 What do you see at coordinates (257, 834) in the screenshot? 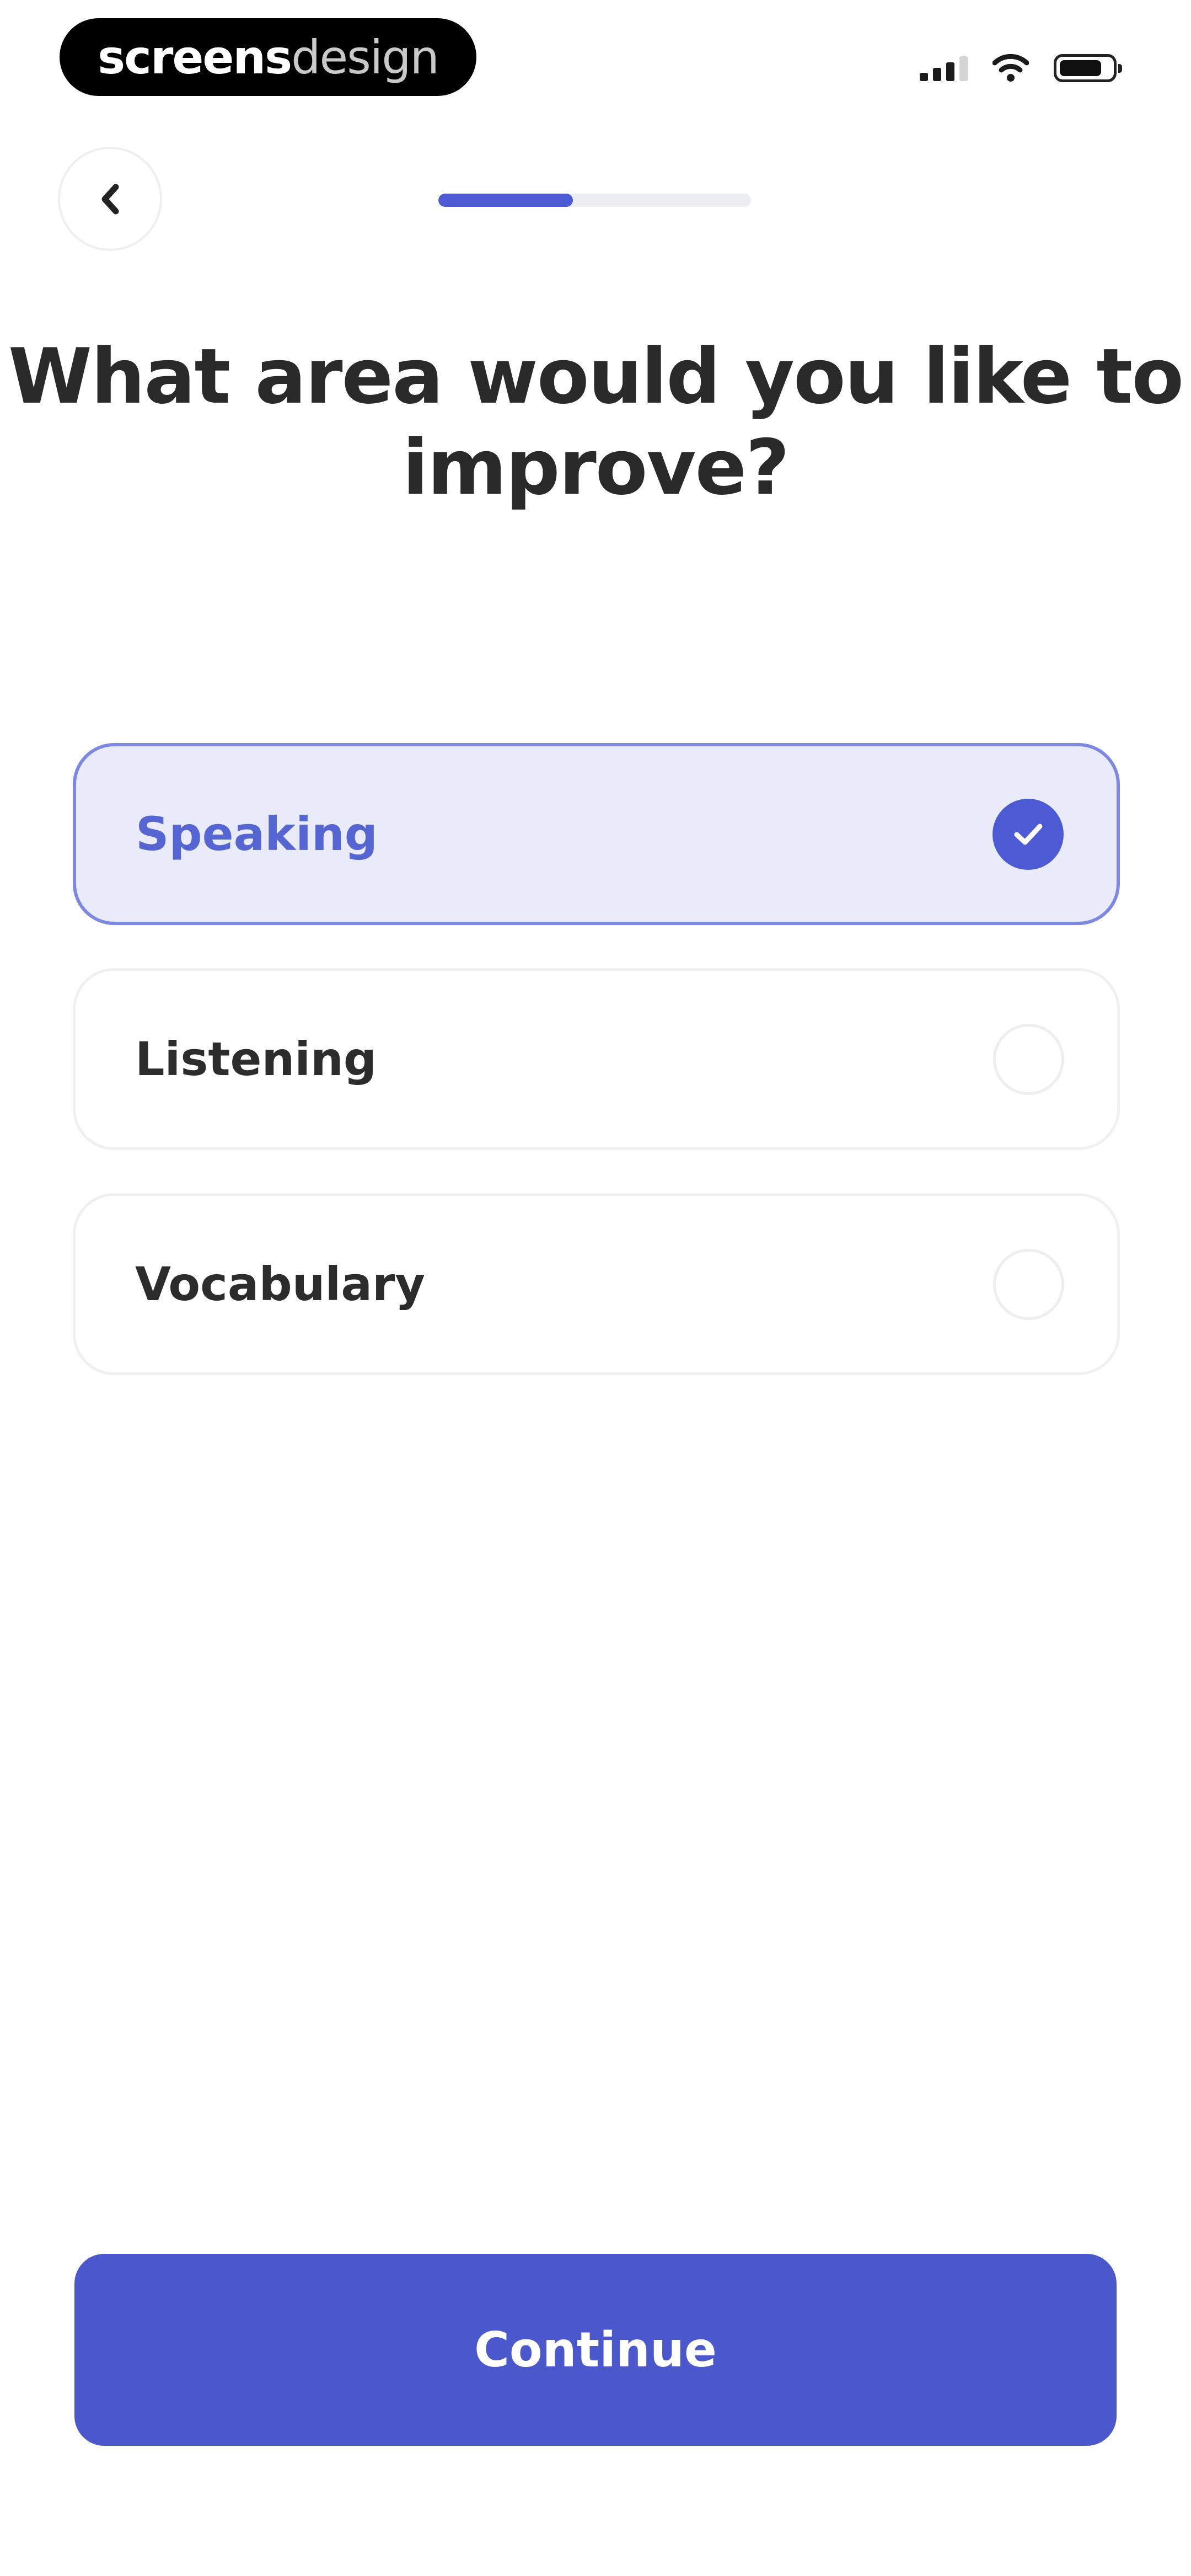
I see `option-label: Speaking` at bounding box center [257, 834].